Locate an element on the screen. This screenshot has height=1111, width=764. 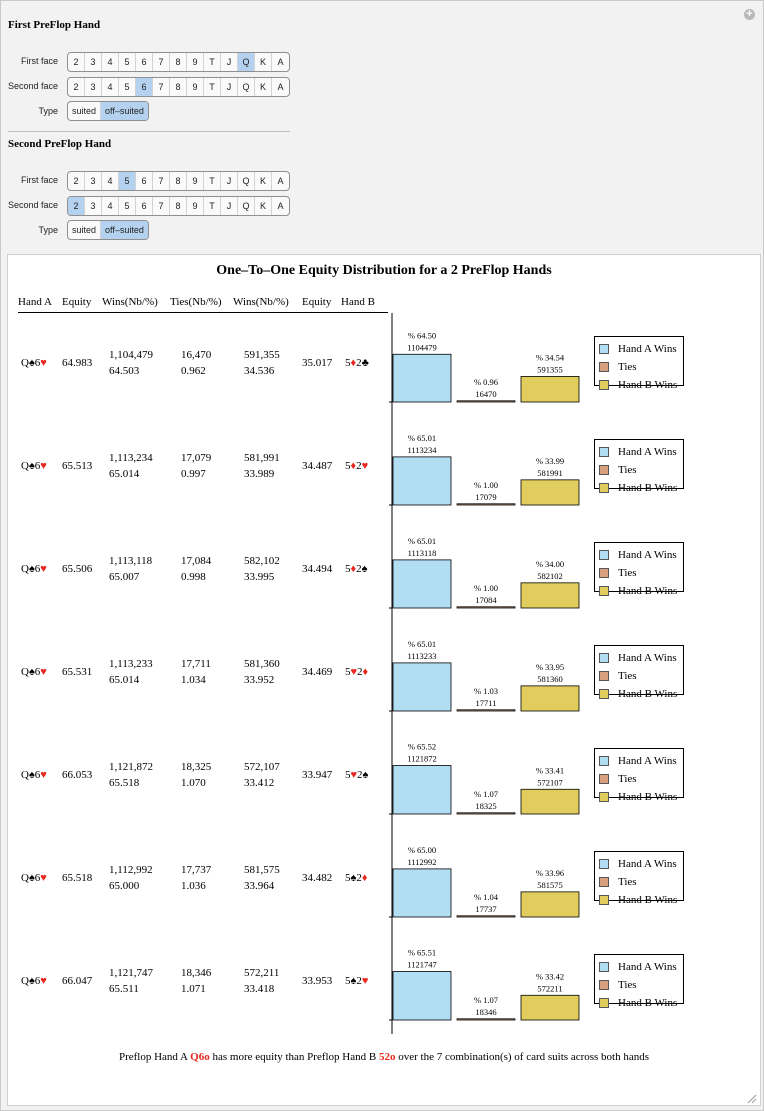
hand1-second-face-setter: 23456789TJQKA is located at coordinates (178, 87).